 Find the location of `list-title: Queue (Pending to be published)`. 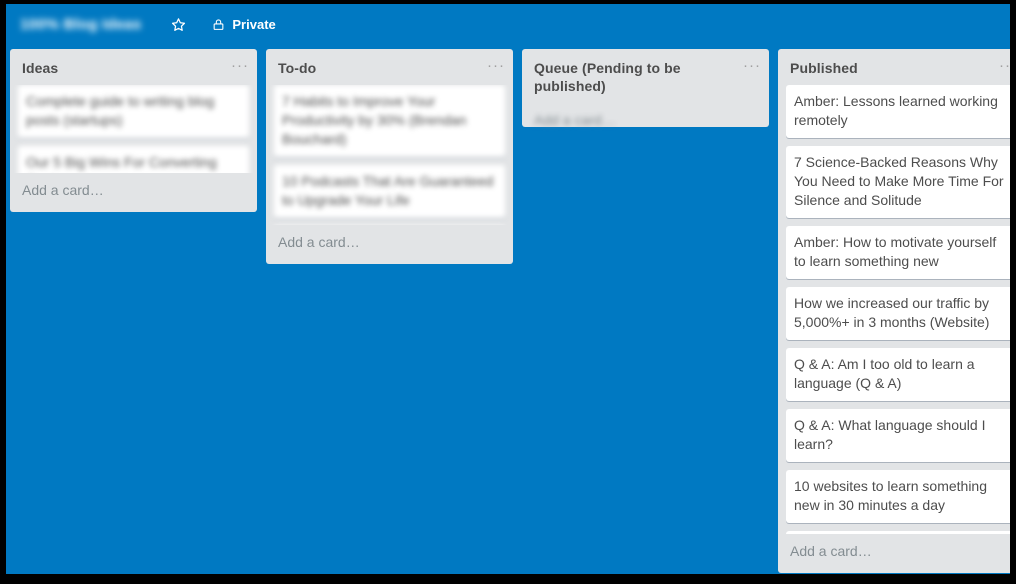

list-title: Queue (Pending to be published) is located at coordinates (638, 77).